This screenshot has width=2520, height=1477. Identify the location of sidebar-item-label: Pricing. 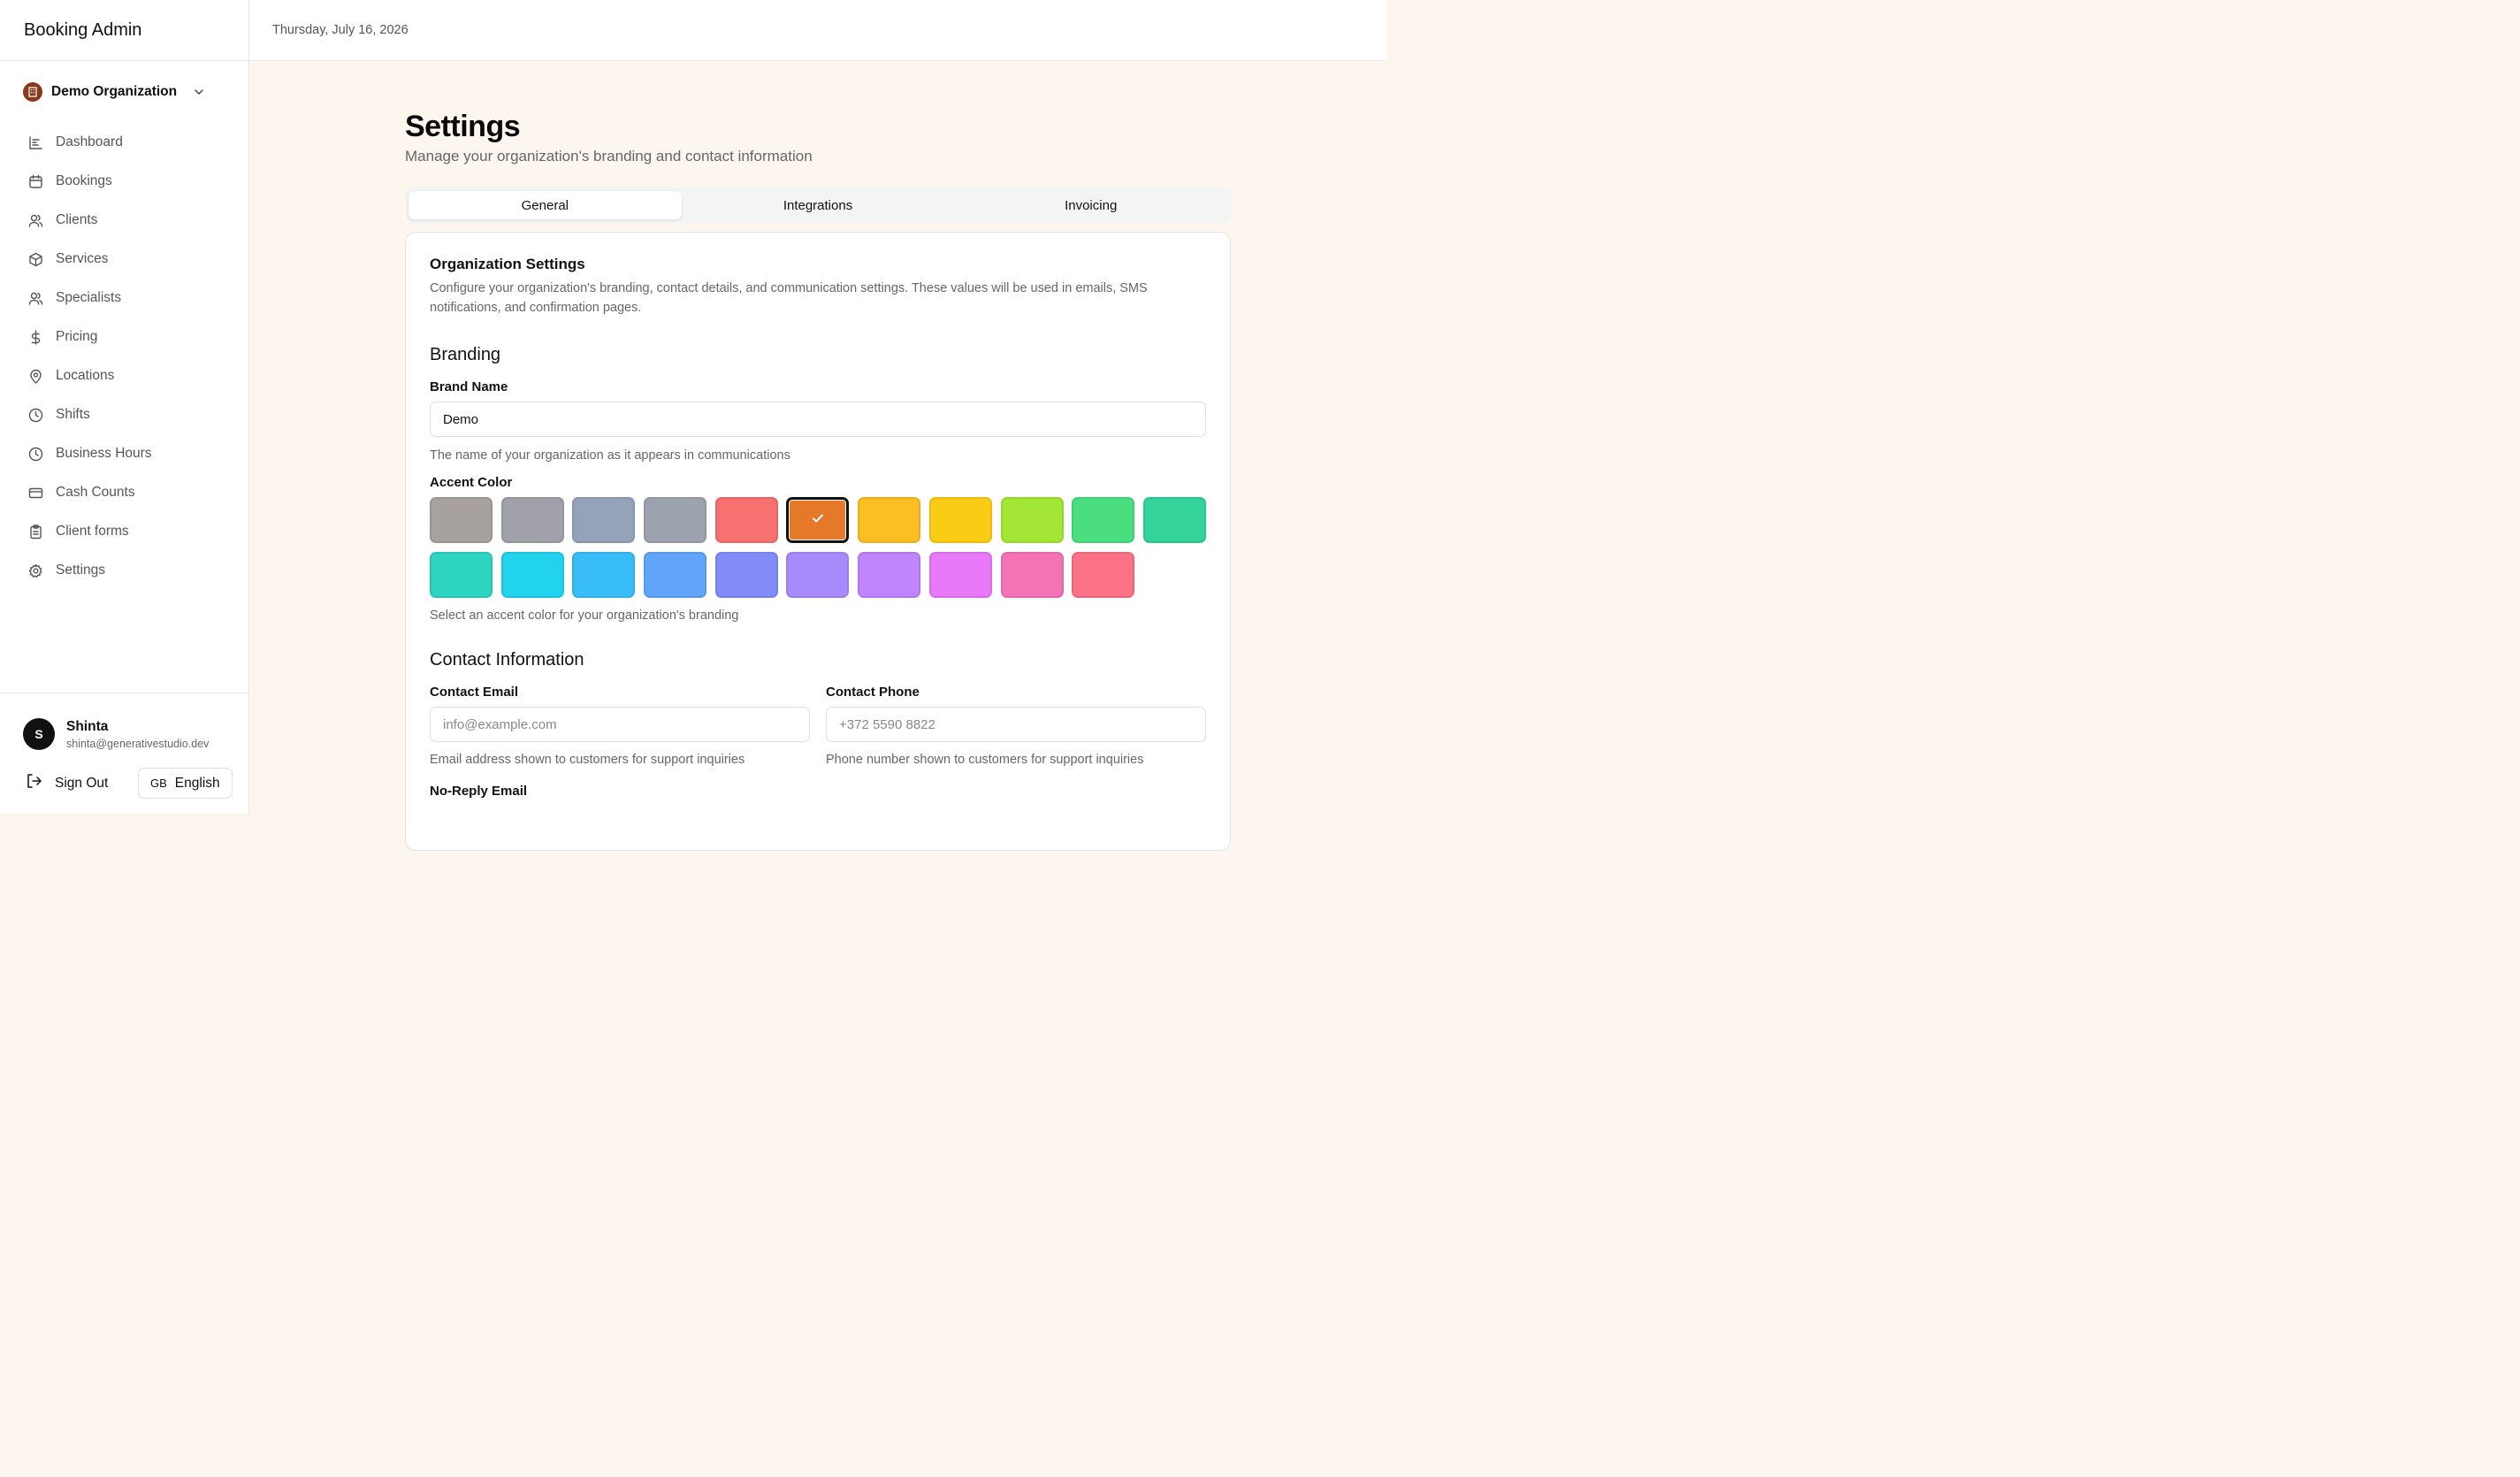
(77, 336).